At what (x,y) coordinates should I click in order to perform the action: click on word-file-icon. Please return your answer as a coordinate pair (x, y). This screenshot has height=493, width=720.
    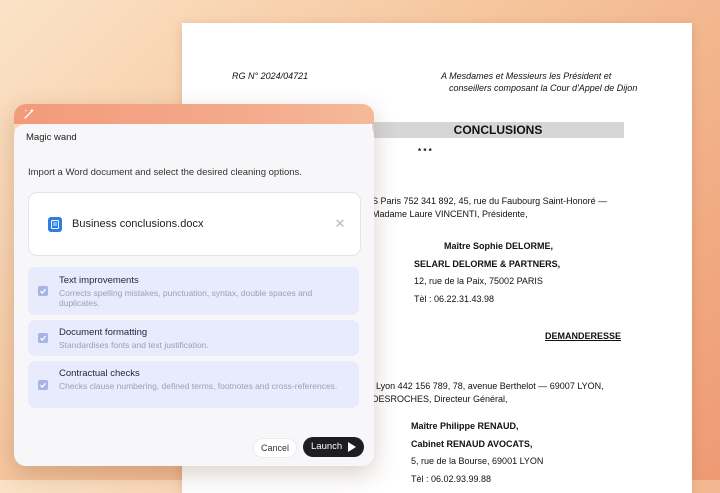
    Looking at the image, I should click on (55, 224).